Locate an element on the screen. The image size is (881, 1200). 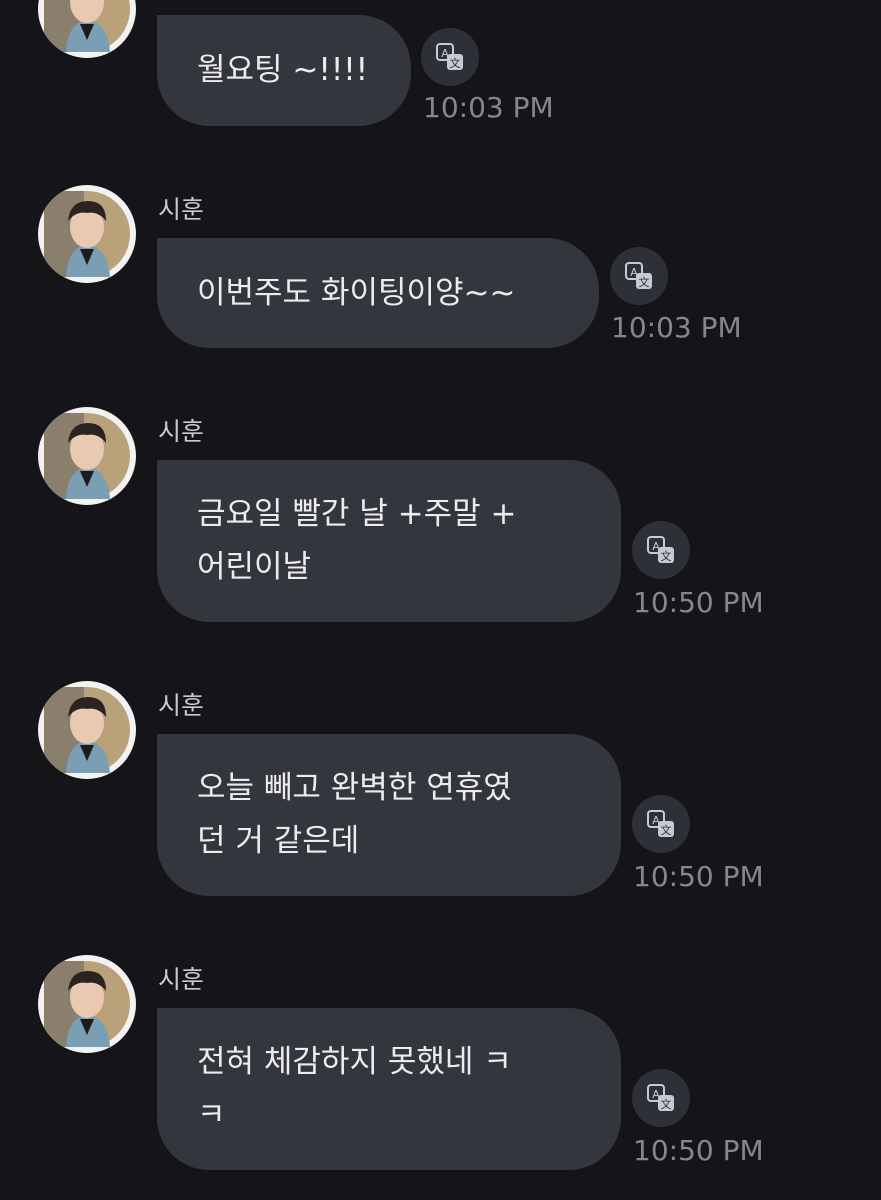
message-bubble: 전혀 체감하지 못했네 ㅋ ㅋ is located at coordinates (389, 1089).